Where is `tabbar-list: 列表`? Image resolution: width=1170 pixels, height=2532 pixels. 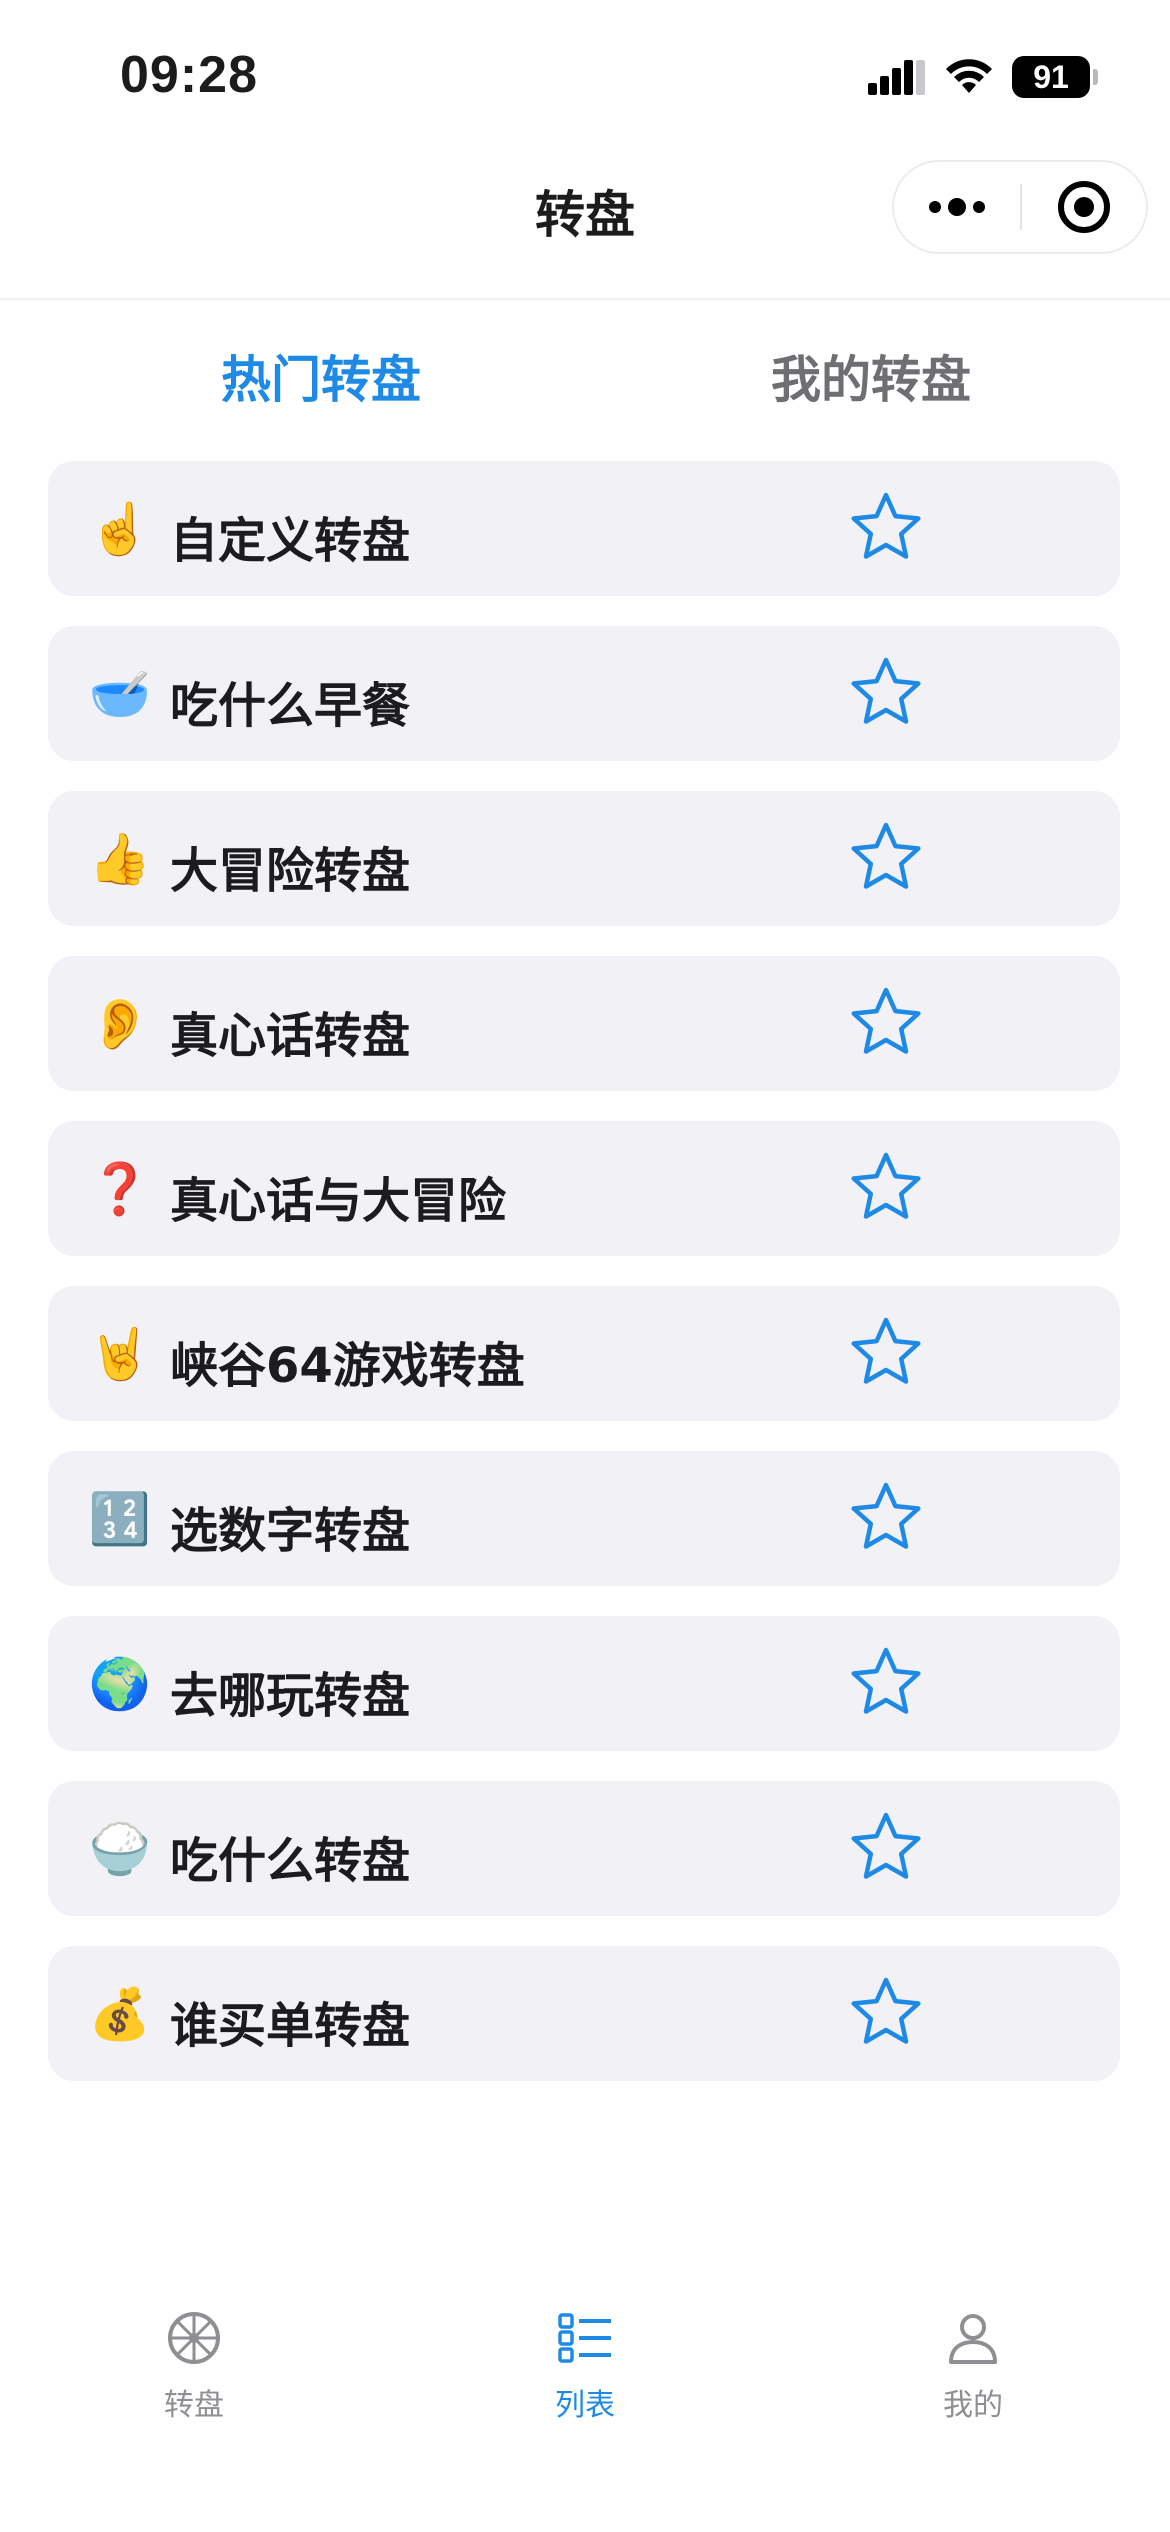 tabbar-list: 列表 is located at coordinates (585, 2367).